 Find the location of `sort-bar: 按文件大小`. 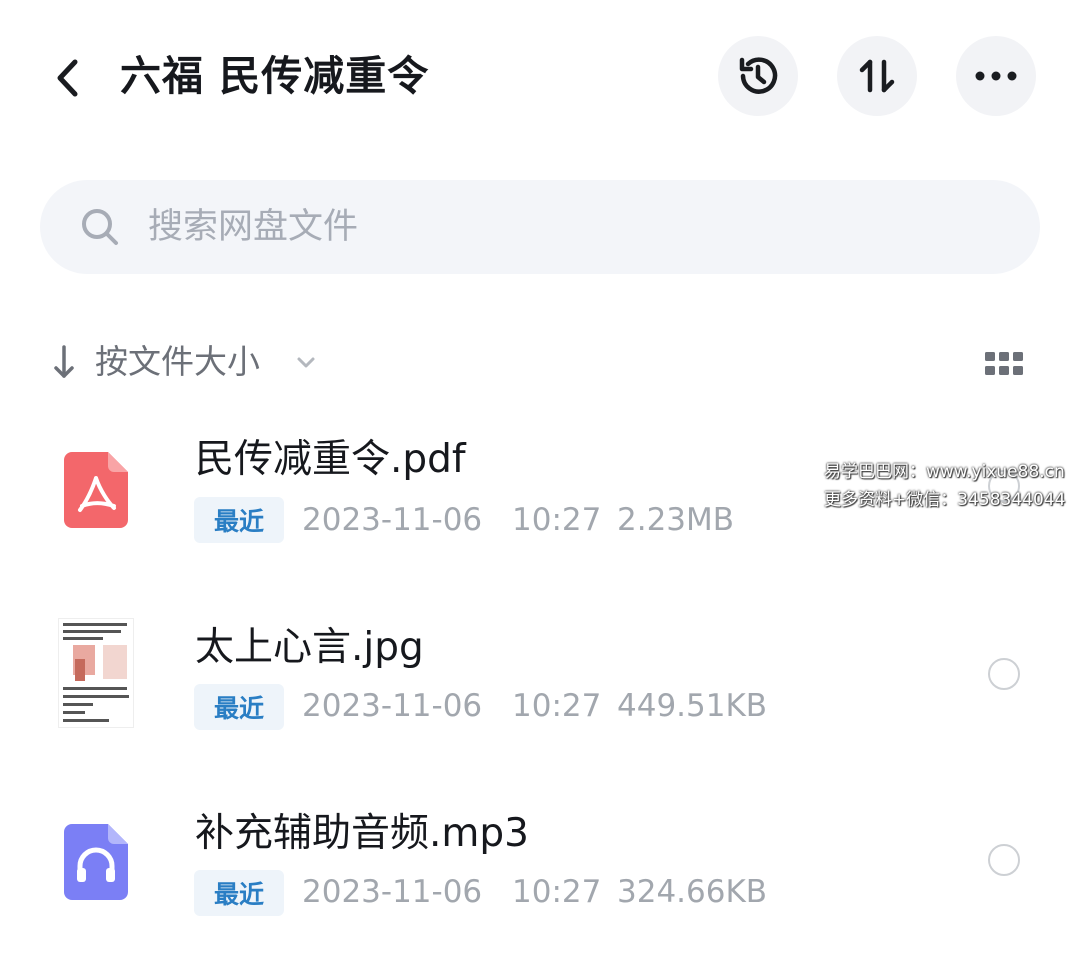

sort-bar: 按文件大小 is located at coordinates (540, 362).